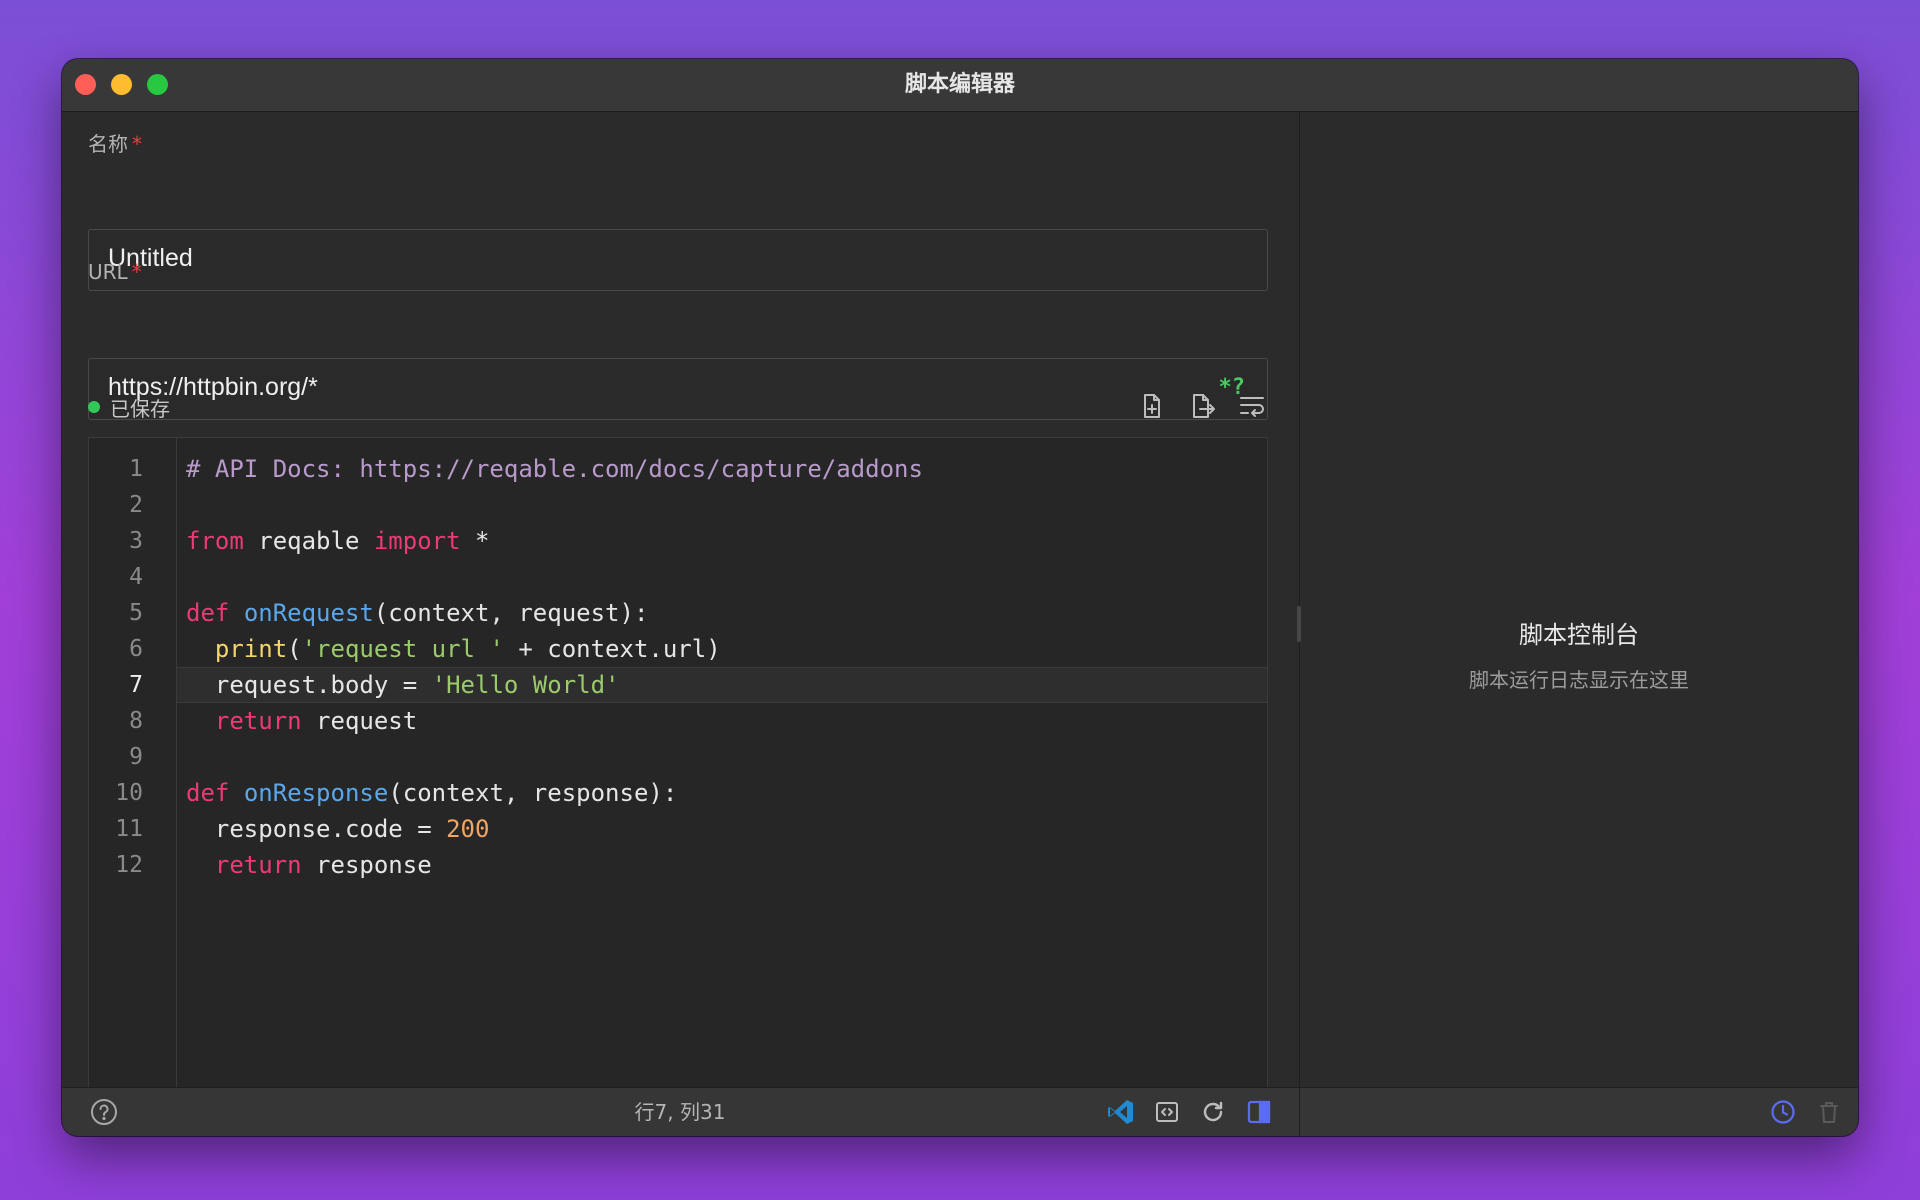 This screenshot has height=1200, width=1920. What do you see at coordinates (638, 258) in the screenshot?
I see `name-input` at bounding box center [638, 258].